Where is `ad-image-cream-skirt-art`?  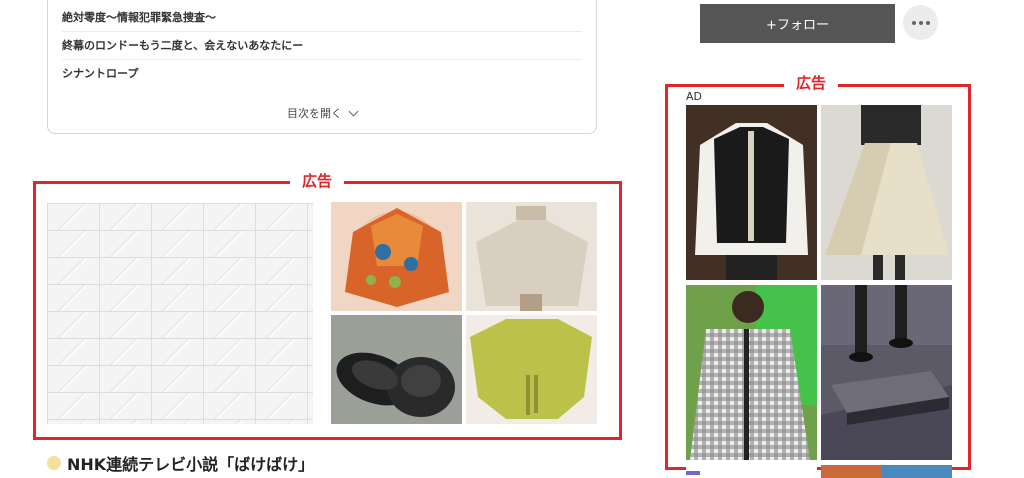
ad-image-cream-skirt-art is located at coordinates (886, 192).